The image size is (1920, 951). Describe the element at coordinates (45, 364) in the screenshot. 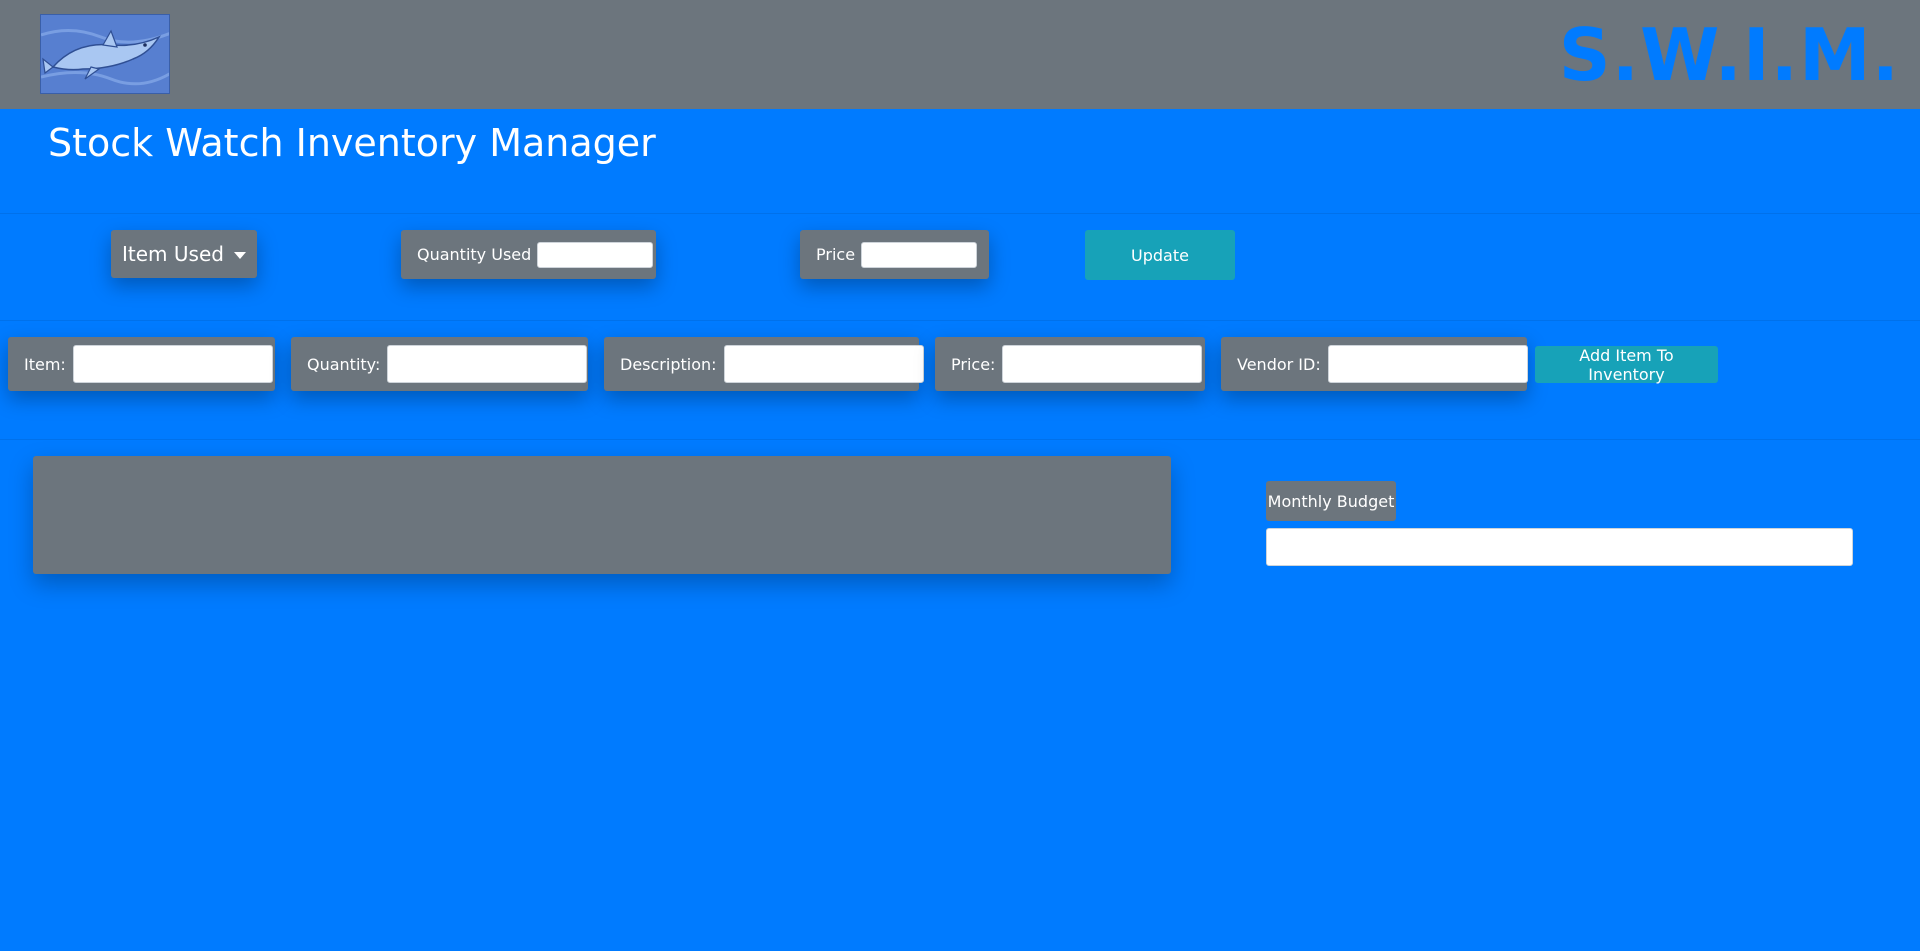

I see `item-label: Item:` at that location.